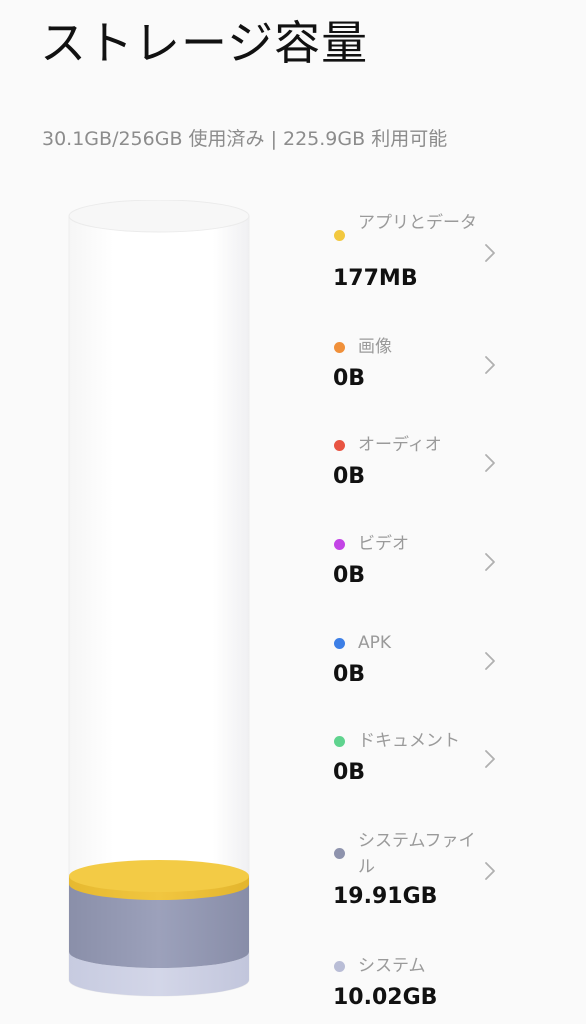  Describe the element at coordinates (159, 216) in the screenshot. I see `cylinder-top` at that location.